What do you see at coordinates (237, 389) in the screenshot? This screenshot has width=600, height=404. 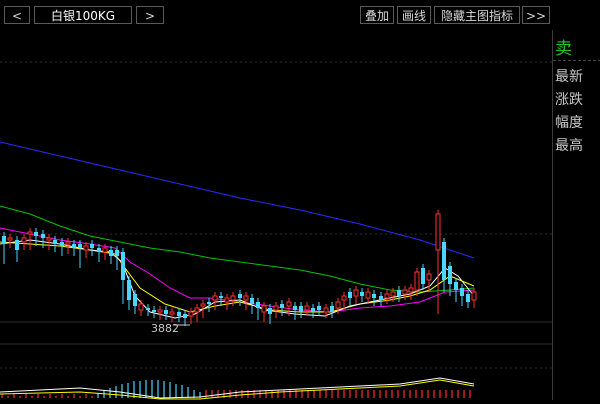 I see `macd-dea-line` at bounding box center [237, 389].